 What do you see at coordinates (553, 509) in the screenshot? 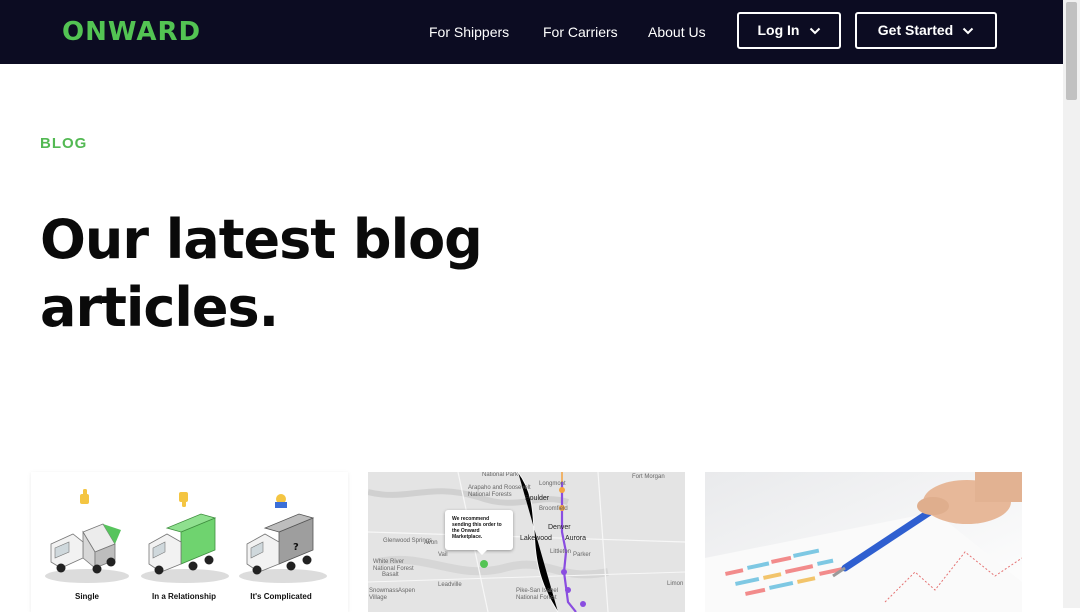
I see `map-label: Broomfield` at bounding box center [553, 509].